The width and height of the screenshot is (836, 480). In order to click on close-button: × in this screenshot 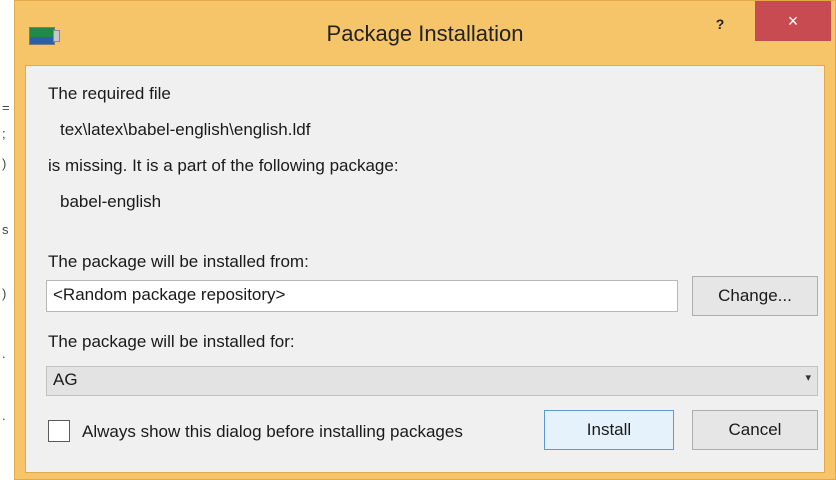, I will do `click(793, 21)`.